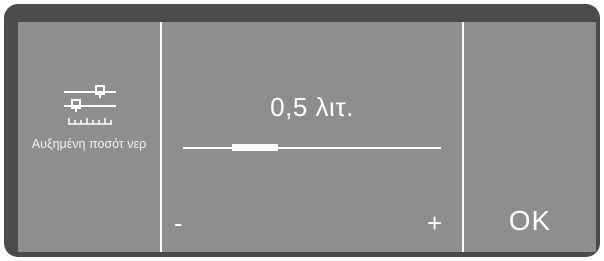 The height and width of the screenshot is (261, 604). I want to click on water-amount-slider, so click(312, 148).